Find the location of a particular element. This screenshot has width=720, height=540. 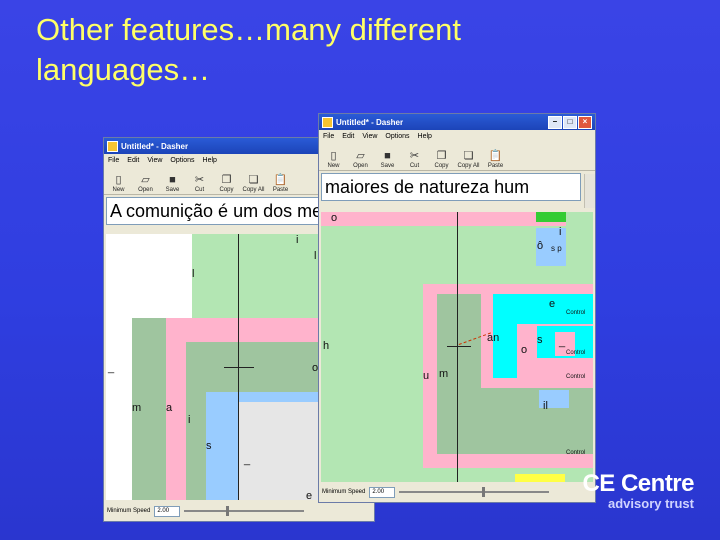

maximize-button: □ is located at coordinates (570, 122).